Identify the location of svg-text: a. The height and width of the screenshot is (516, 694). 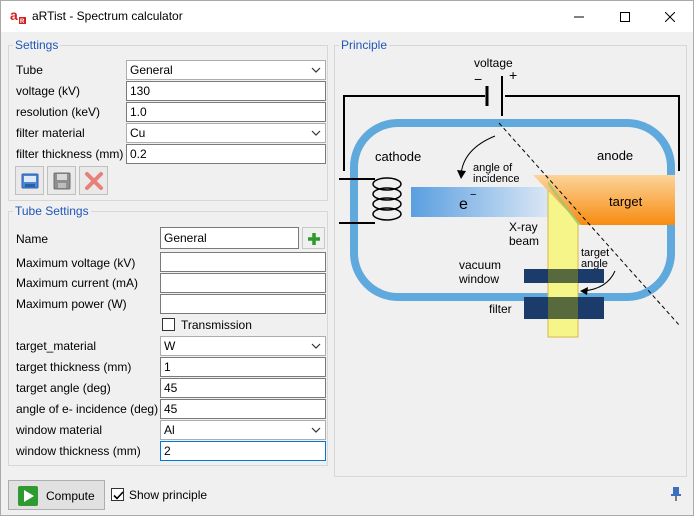
(14, 15).